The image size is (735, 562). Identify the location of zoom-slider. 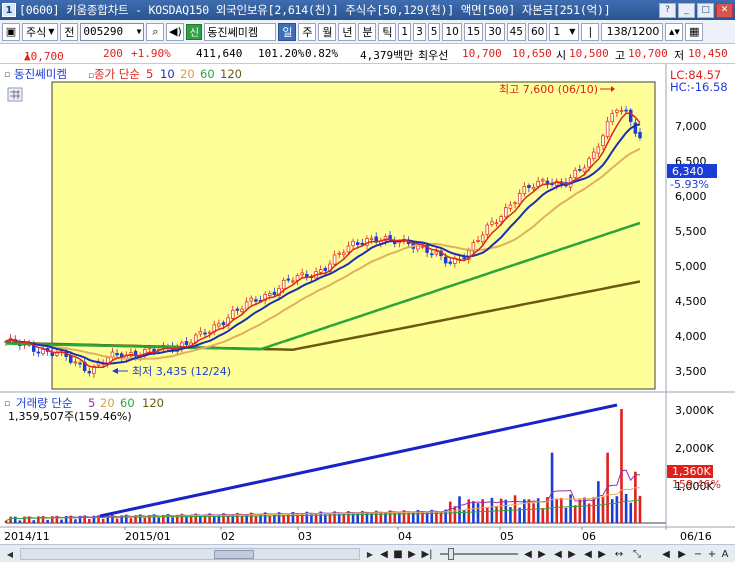
(479, 554).